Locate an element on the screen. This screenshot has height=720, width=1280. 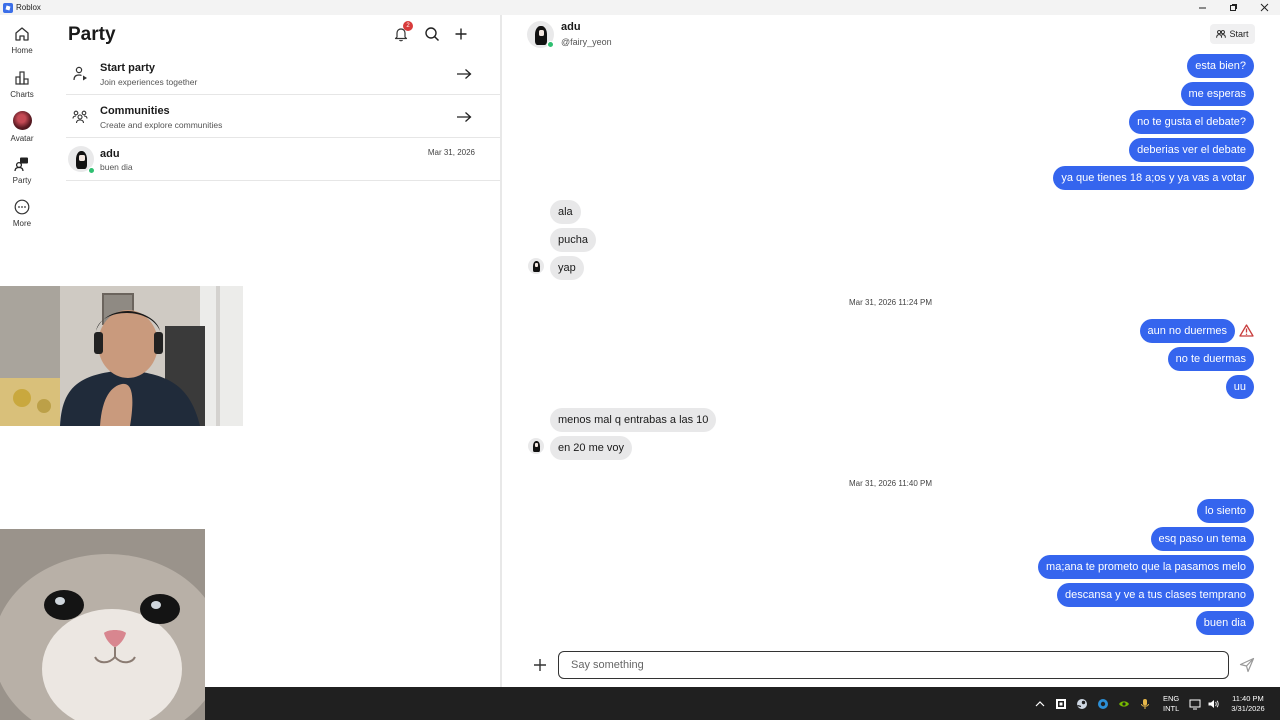
message-input is located at coordinates (893, 665).